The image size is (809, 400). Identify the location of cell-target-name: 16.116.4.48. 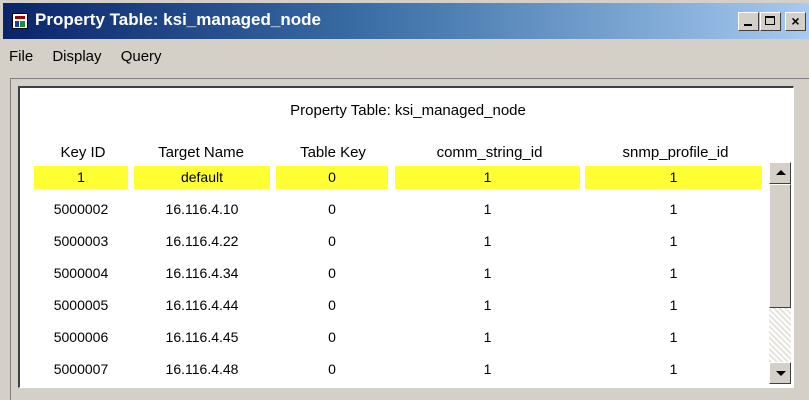
(202, 369).